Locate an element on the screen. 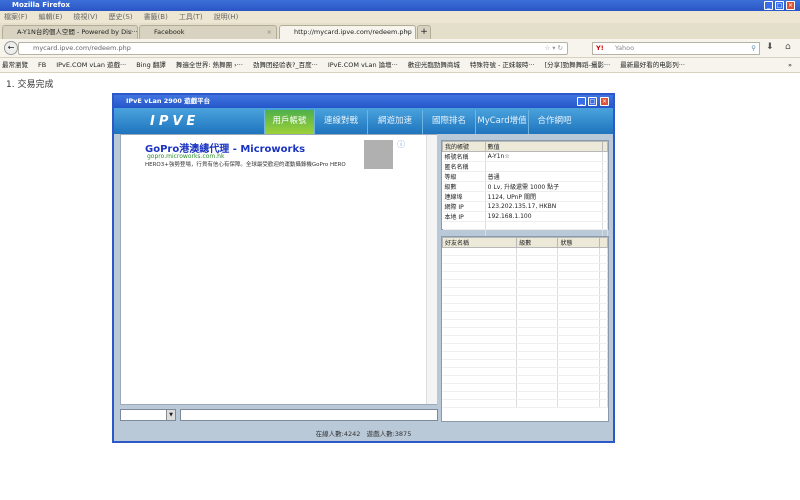 This screenshot has height=500, width=800. bookmark-item: IPvE.COM vLan 遊戲··· is located at coordinates (91, 65).